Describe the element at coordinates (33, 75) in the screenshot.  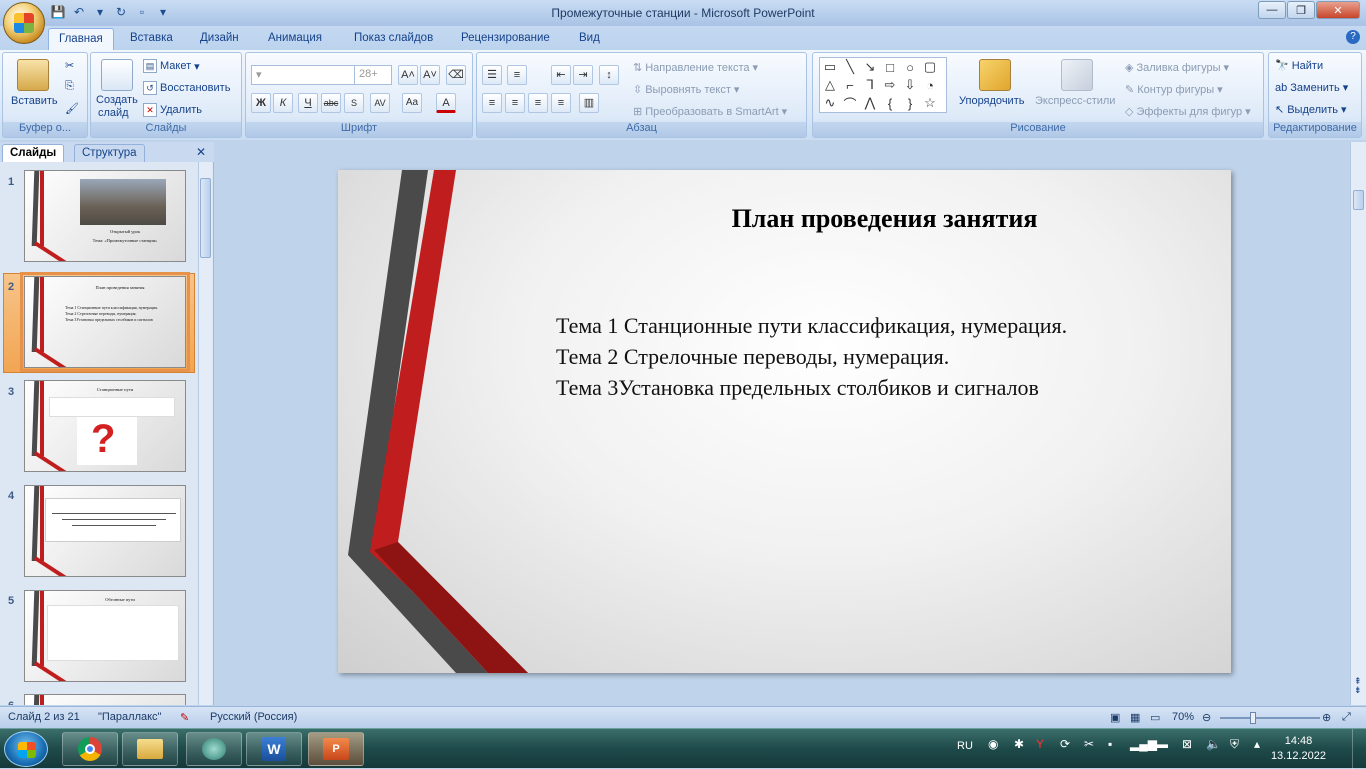
I see `paste-icon` at that location.